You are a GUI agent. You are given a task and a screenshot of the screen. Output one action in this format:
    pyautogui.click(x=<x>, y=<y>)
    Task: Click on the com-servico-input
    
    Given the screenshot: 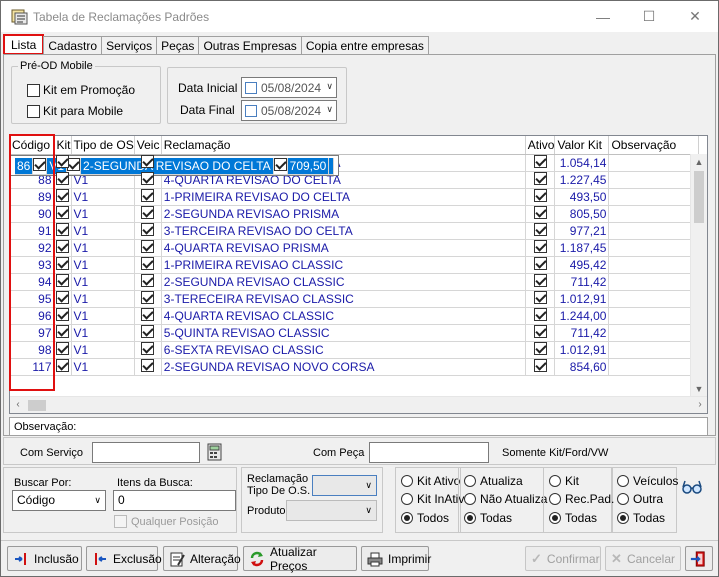 What is the action you would take?
    pyautogui.click(x=146, y=452)
    